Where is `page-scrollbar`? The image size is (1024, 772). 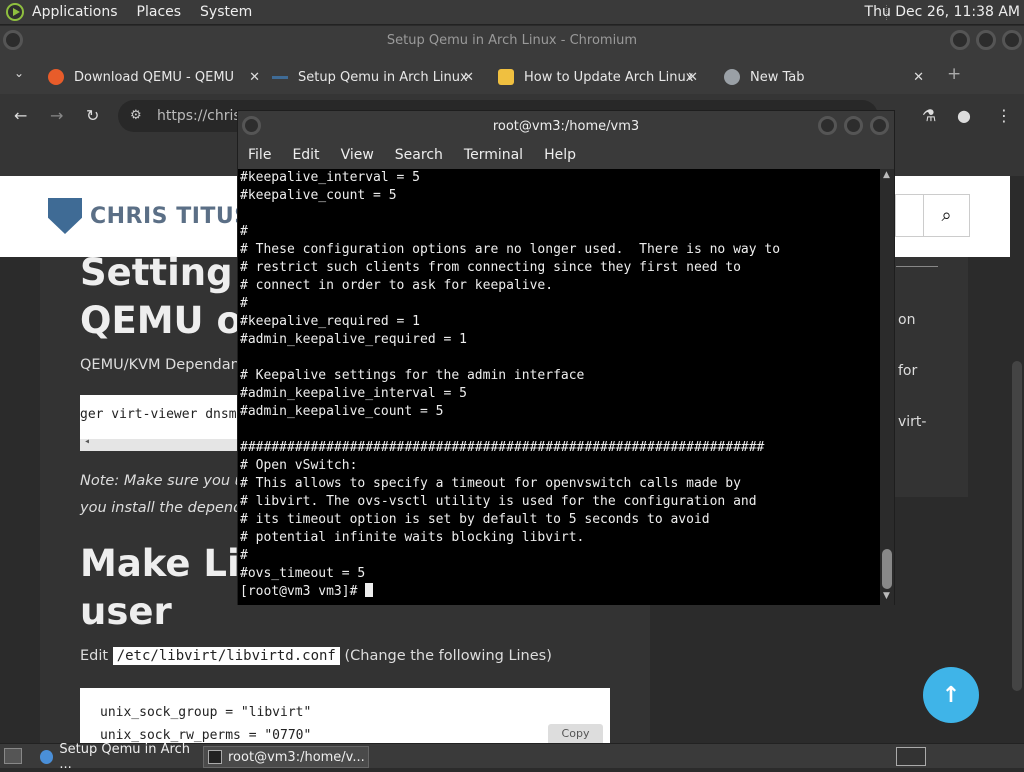 page-scrollbar is located at coordinates (1017, 459).